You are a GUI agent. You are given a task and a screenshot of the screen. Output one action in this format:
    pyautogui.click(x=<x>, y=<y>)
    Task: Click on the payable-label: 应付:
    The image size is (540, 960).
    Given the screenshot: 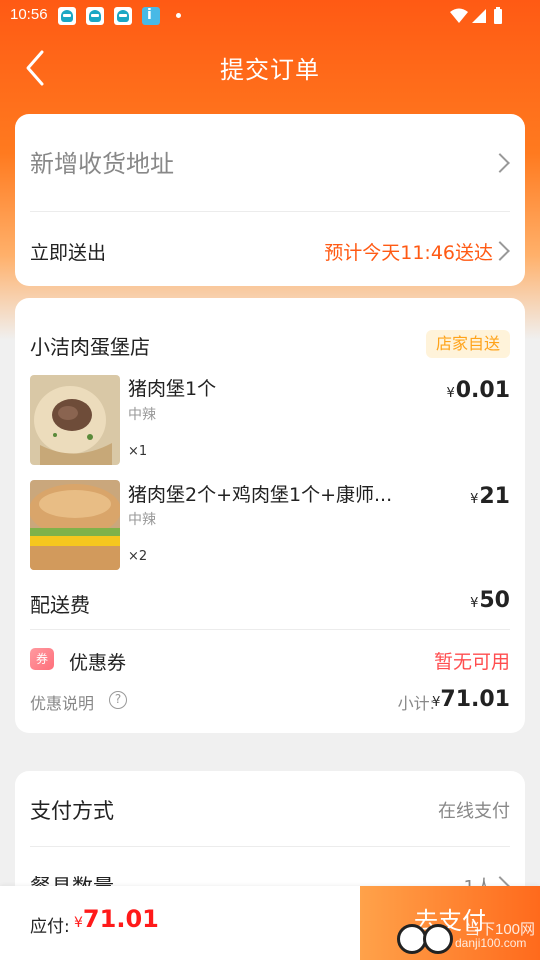 What is the action you would take?
    pyautogui.click(x=50, y=927)
    